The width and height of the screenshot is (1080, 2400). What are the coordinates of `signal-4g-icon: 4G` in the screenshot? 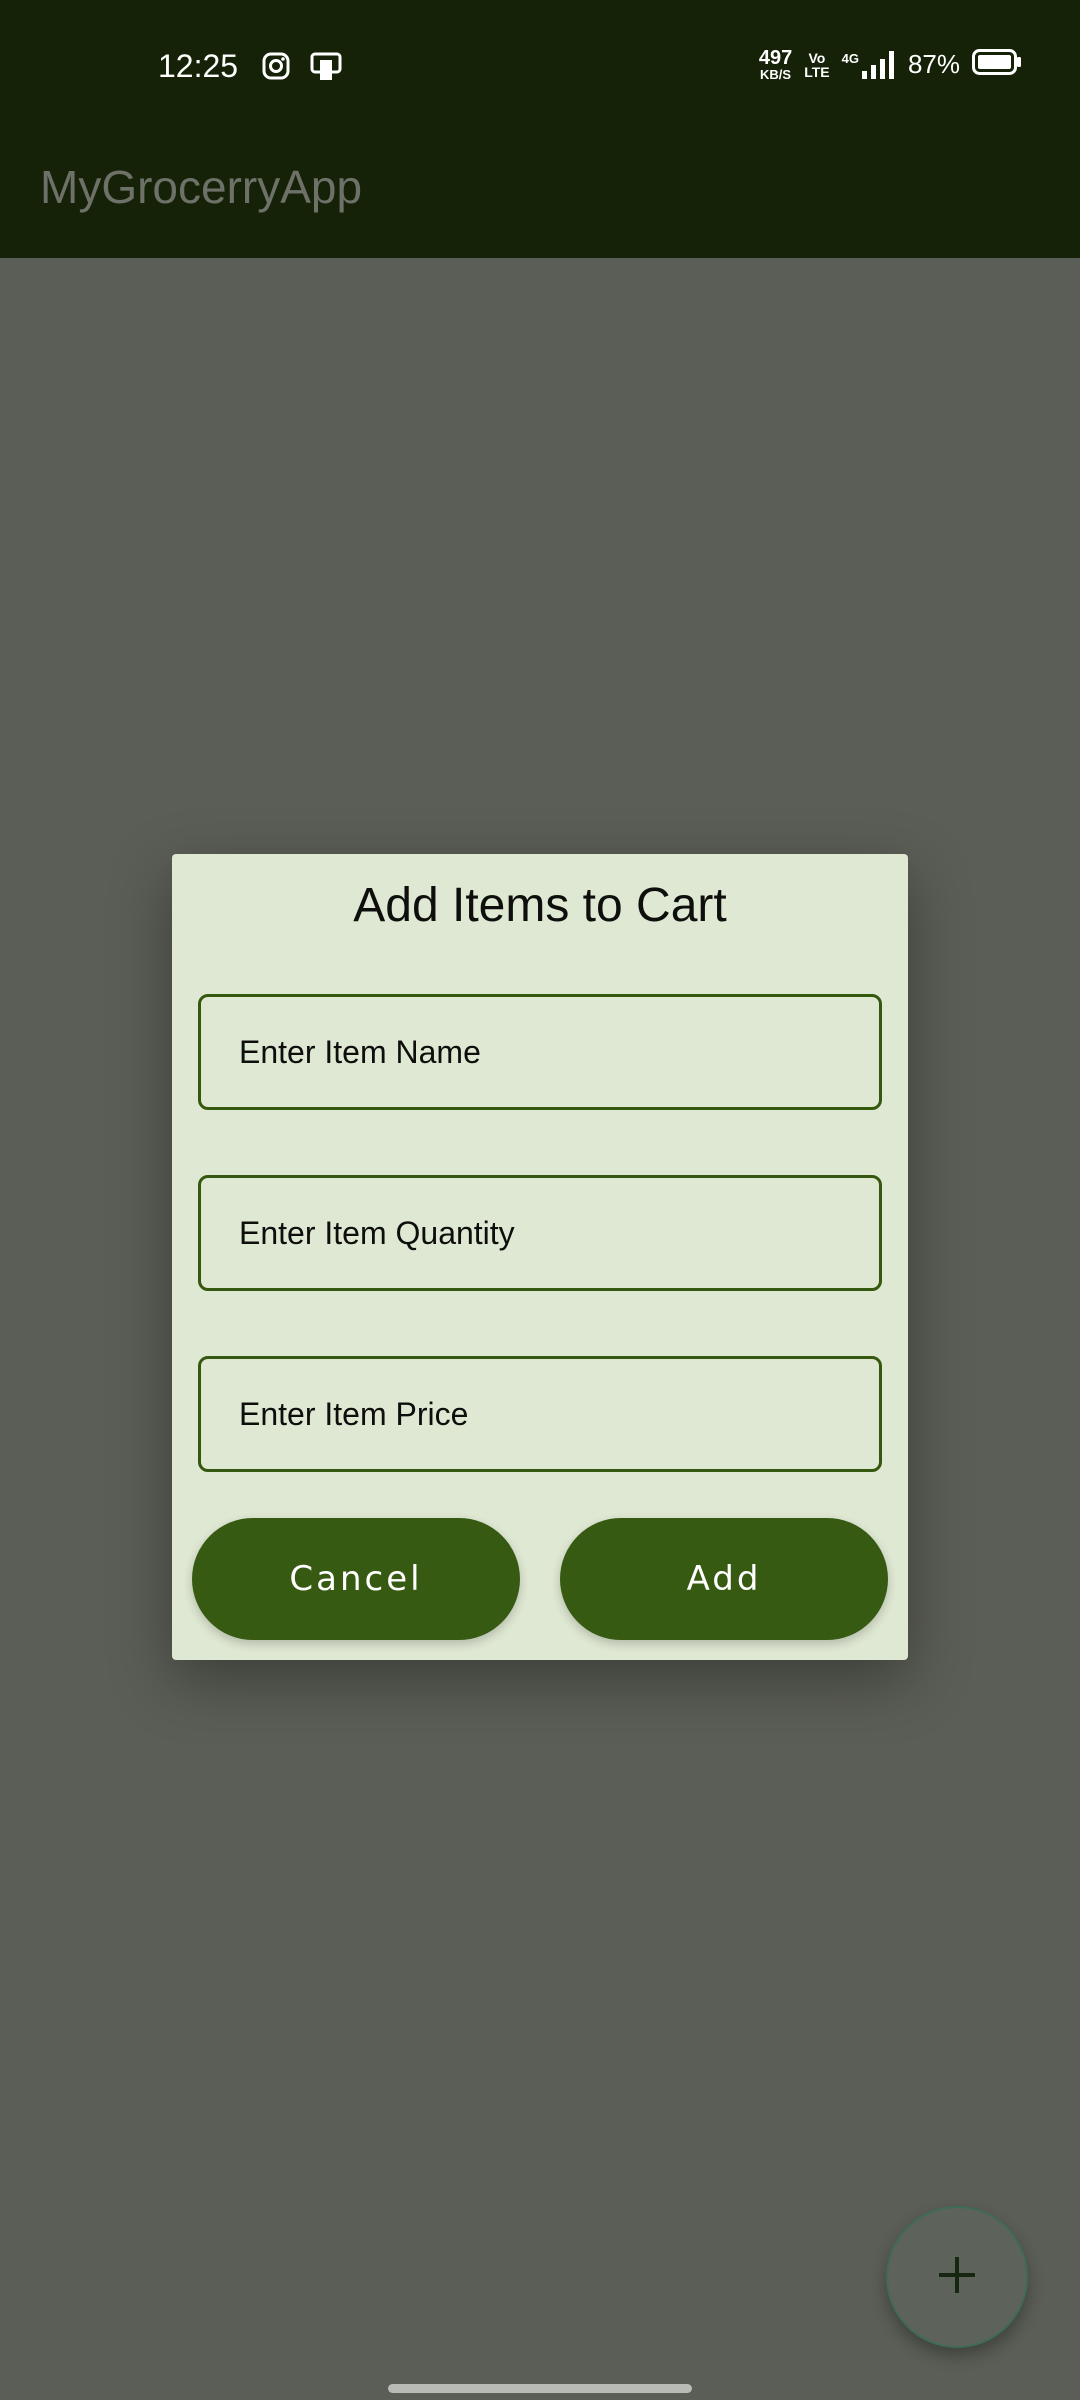 It's located at (868, 64).